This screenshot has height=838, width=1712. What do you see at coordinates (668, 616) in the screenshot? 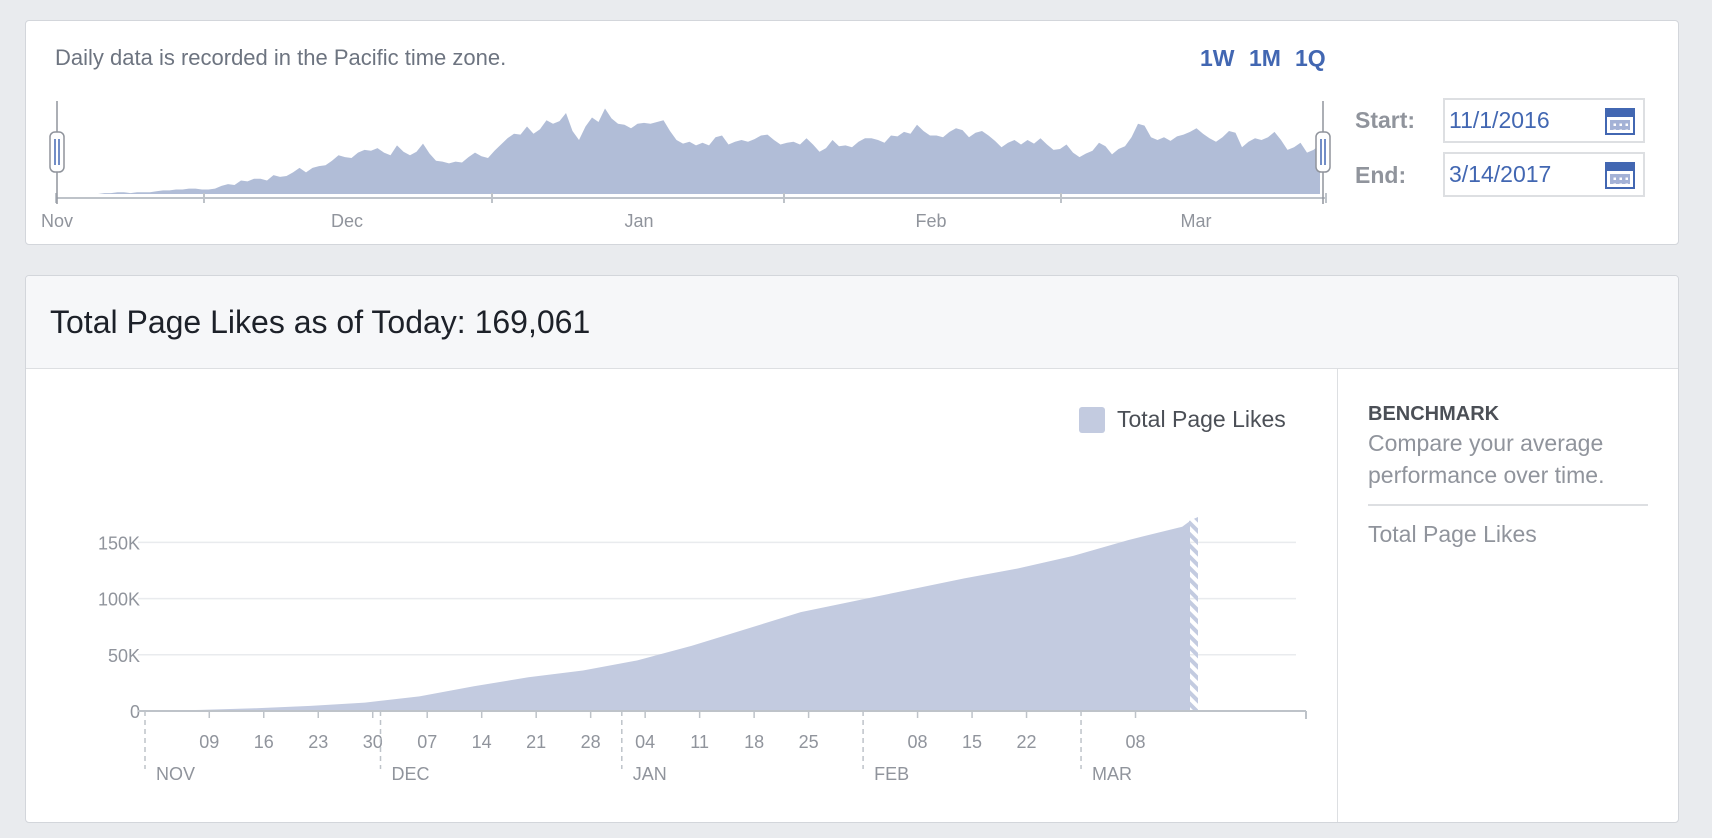
I see `series-area-total-page-likes` at bounding box center [668, 616].